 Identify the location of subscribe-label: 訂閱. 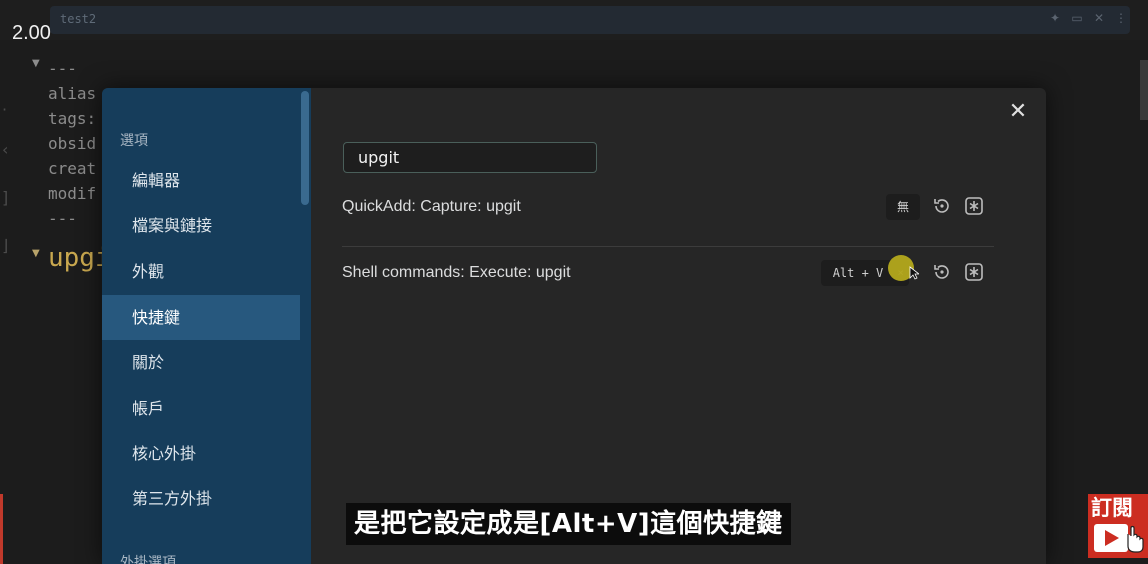
(1112, 508).